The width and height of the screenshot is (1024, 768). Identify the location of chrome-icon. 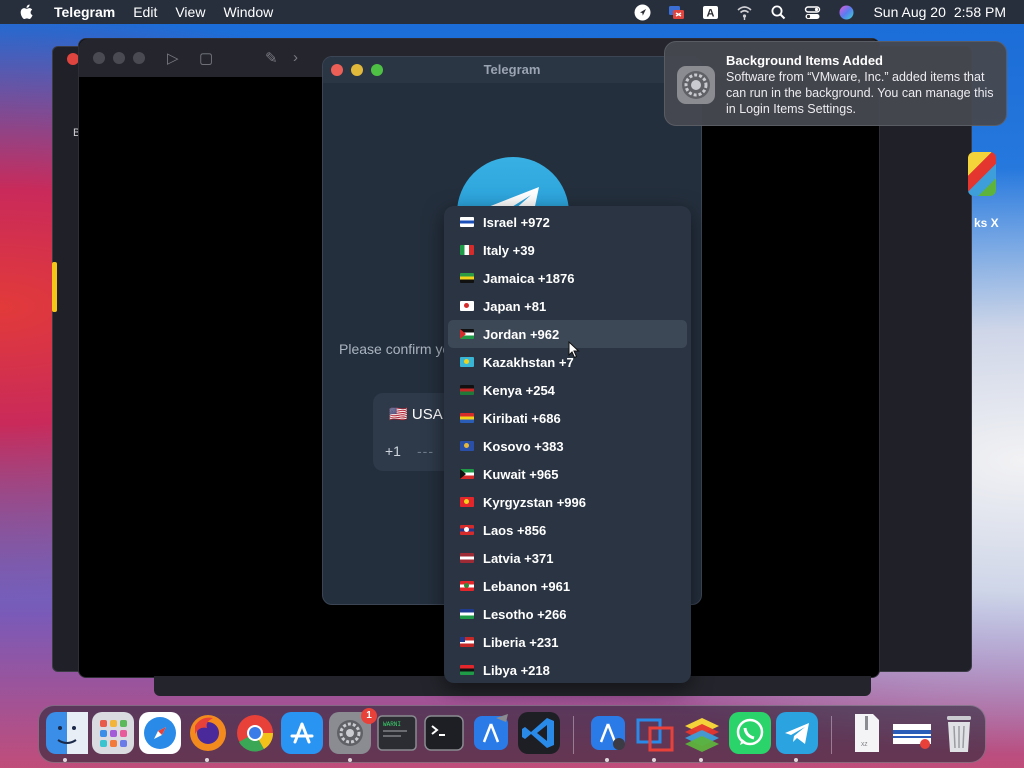
(255, 733).